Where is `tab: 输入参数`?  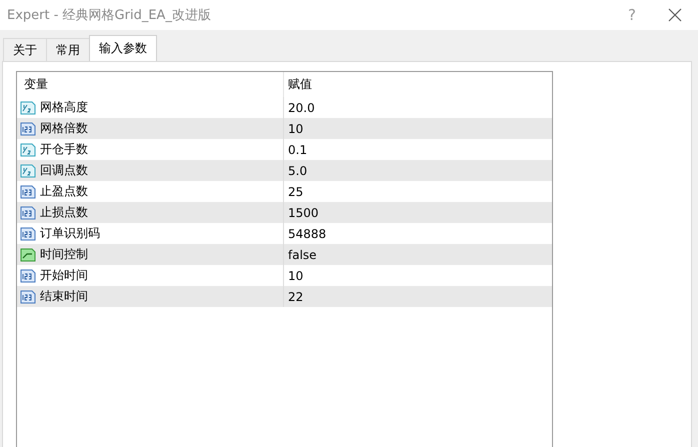
tab: 输入参数 is located at coordinates (123, 48).